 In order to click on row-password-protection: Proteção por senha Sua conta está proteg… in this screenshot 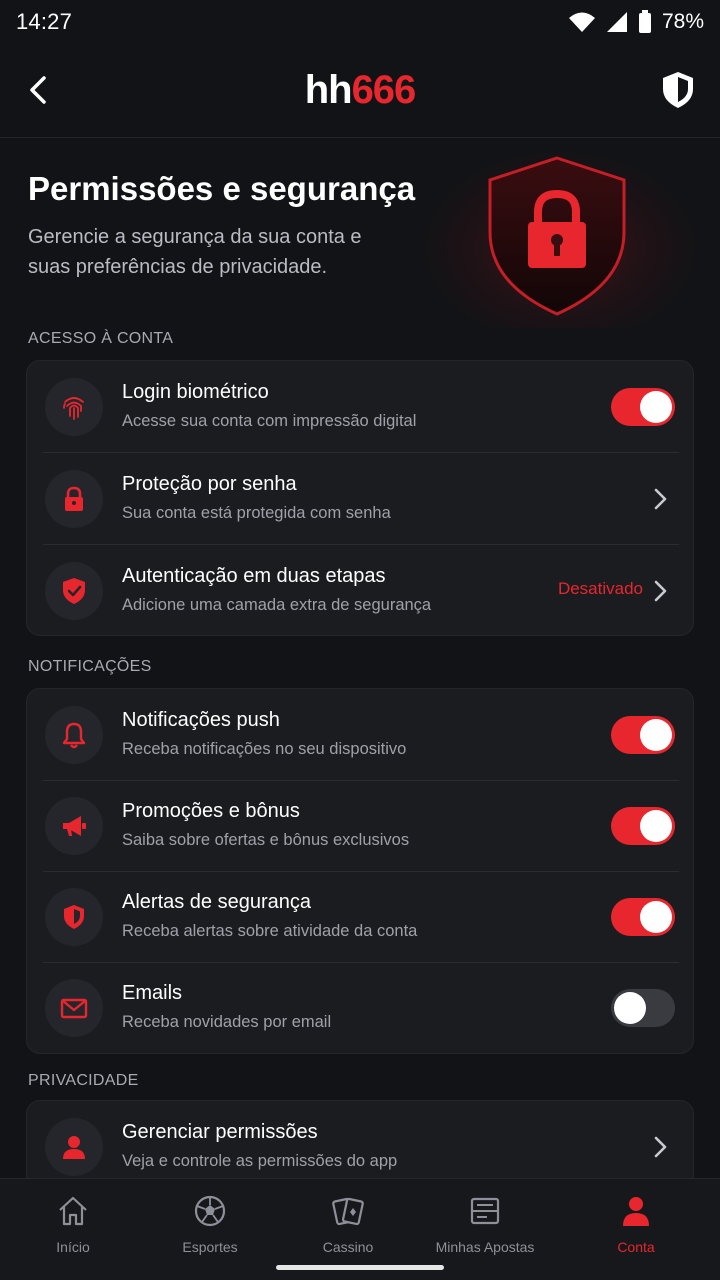, I will do `click(361, 499)`.